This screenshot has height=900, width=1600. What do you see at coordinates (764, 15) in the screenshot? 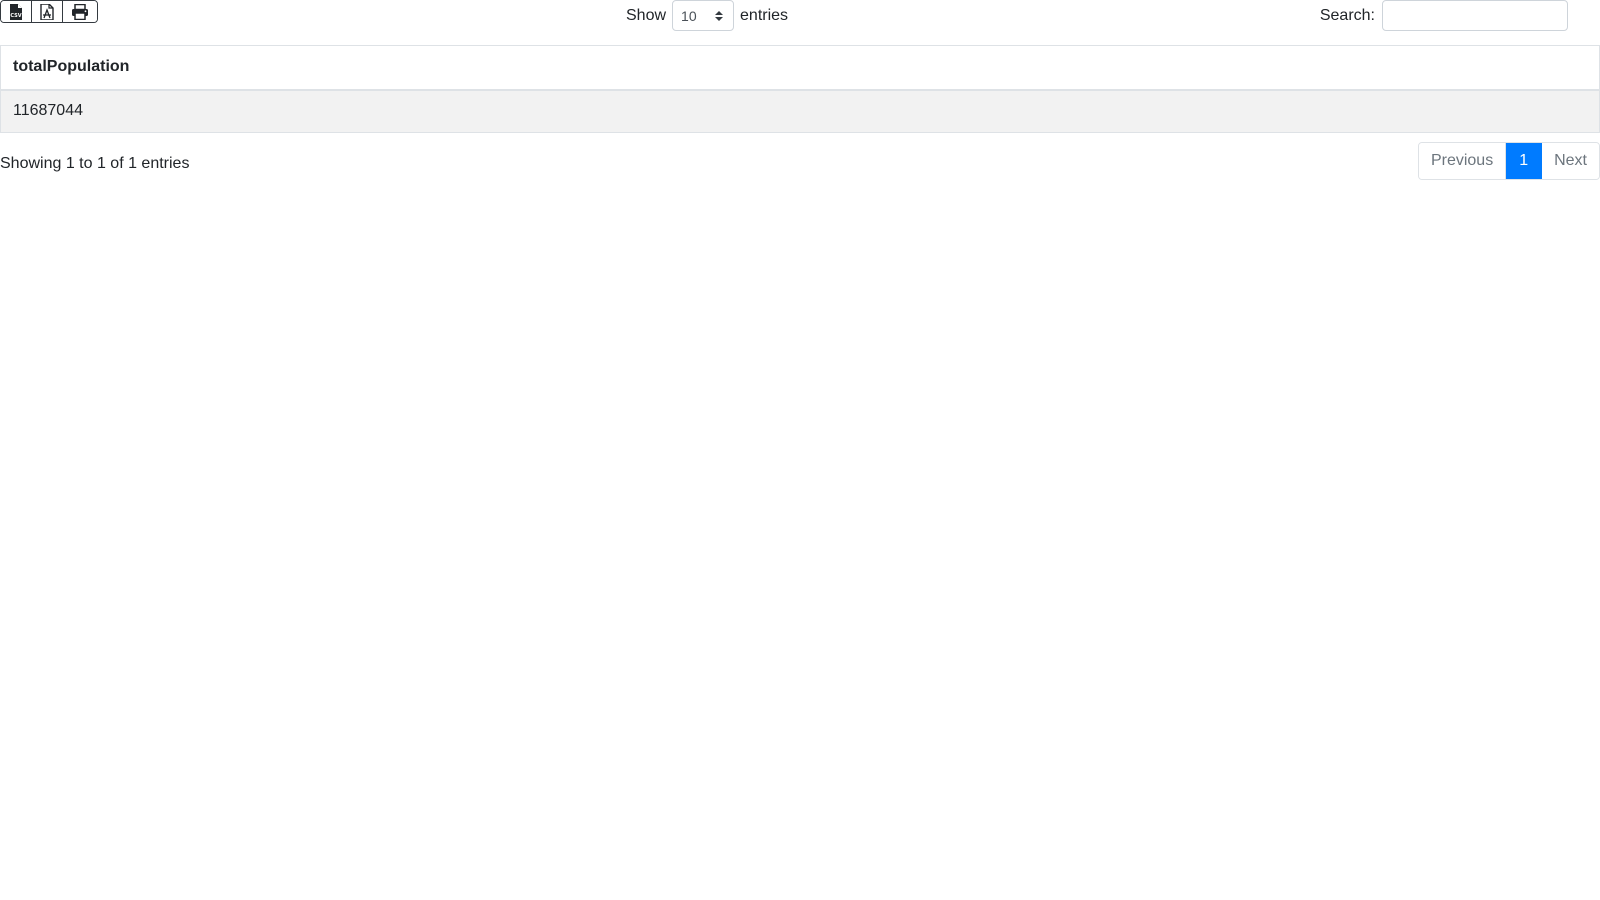
I see `entries-label: entries` at bounding box center [764, 15].